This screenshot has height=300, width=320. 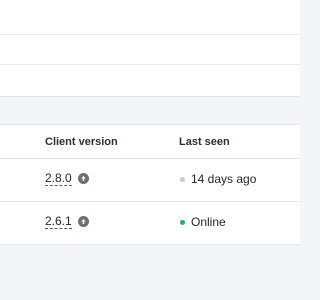 I want to click on table-row: 2.8.0 14 days ago, so click(x=150, y=180).